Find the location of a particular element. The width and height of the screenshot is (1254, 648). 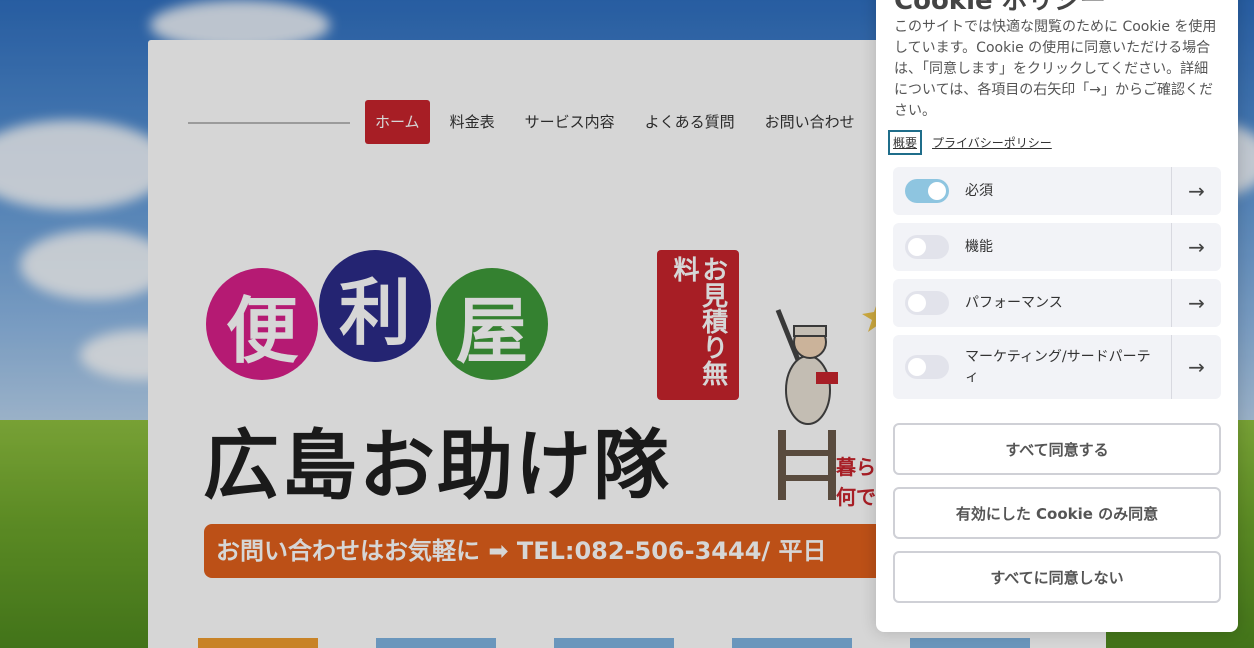

marketing-toggle is located at coordinates (927, 367).